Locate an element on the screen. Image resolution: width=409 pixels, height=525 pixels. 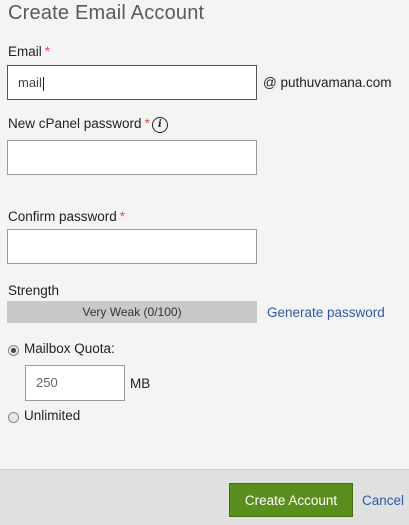
new-password-label-text: New cPanel password is located at coordinates (75, 123).